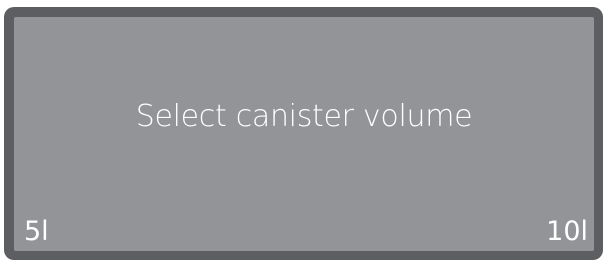 The height and width of the screenshot is (260, 607). What do you see at coordinates (36, 231) in the screenshot?
I see `option-5l-button: 5l` at bounding box center [36, 231].